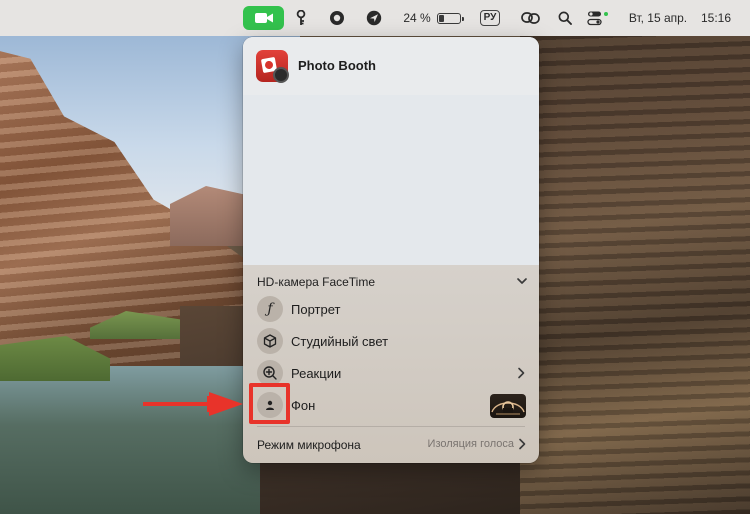 This screenshot has width=750, height=514. What do you see at coordinates (270, 309) in the screenshot?
I see `portrait-f-icon: ƒ` at bounding box center [270, 309].